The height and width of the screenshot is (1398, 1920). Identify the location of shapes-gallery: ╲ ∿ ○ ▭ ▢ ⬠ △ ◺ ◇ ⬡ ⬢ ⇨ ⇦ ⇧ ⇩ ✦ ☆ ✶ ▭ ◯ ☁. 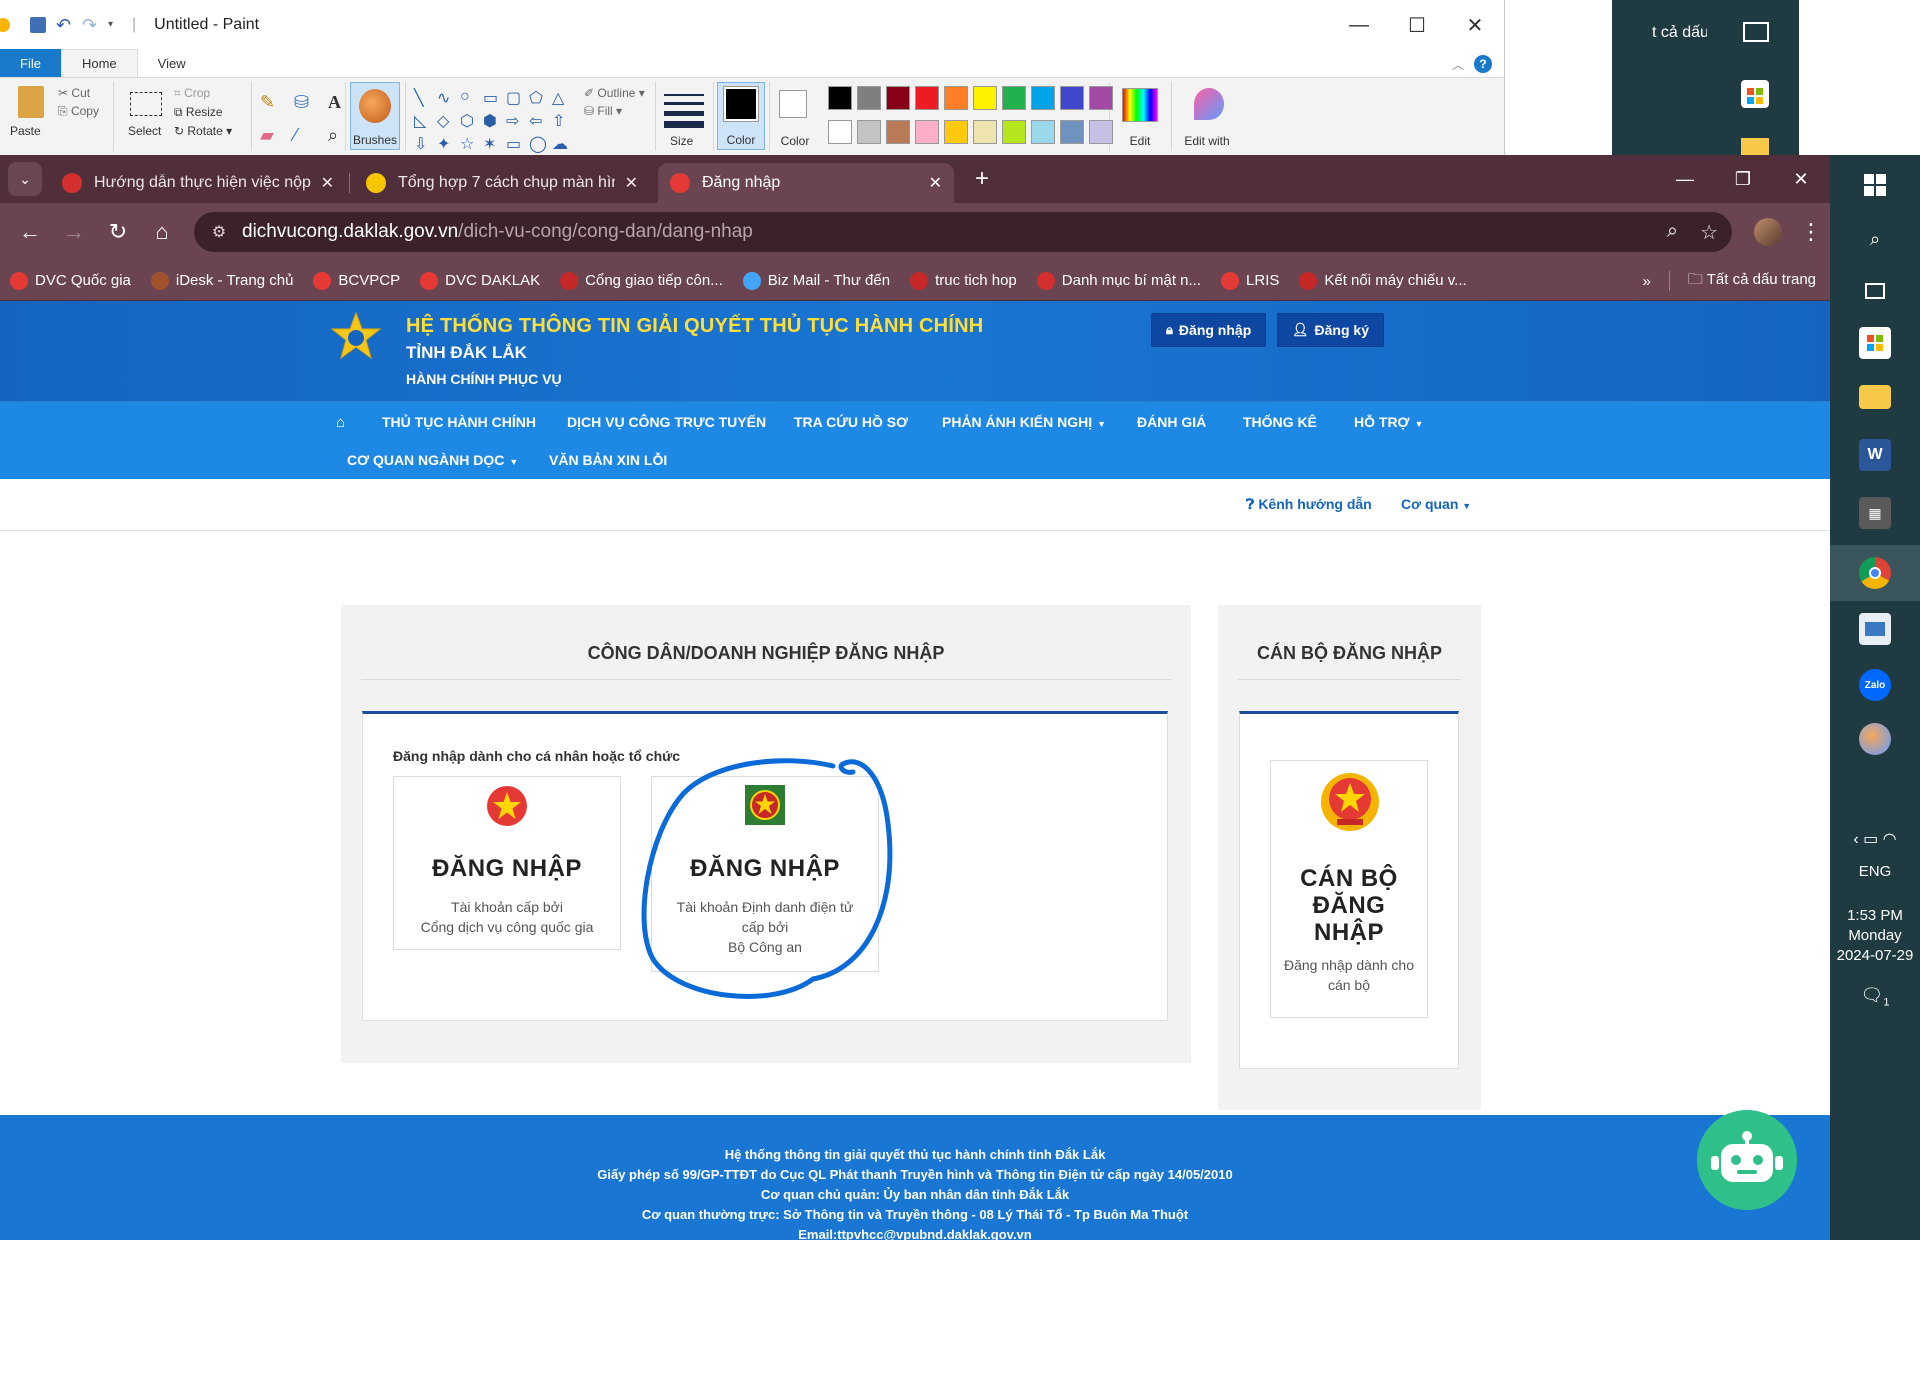
(493, 117).